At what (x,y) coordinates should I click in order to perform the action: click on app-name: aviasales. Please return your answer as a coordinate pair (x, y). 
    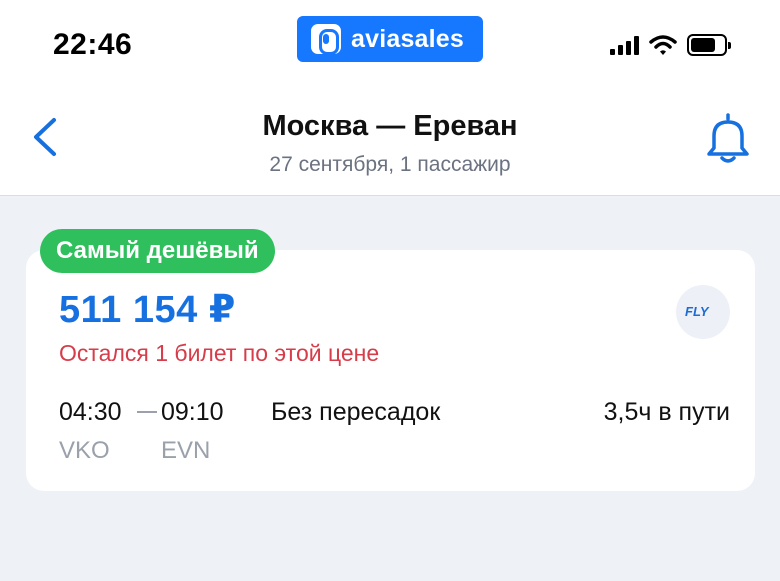
    Looking at the image, I should click on (408, 38).